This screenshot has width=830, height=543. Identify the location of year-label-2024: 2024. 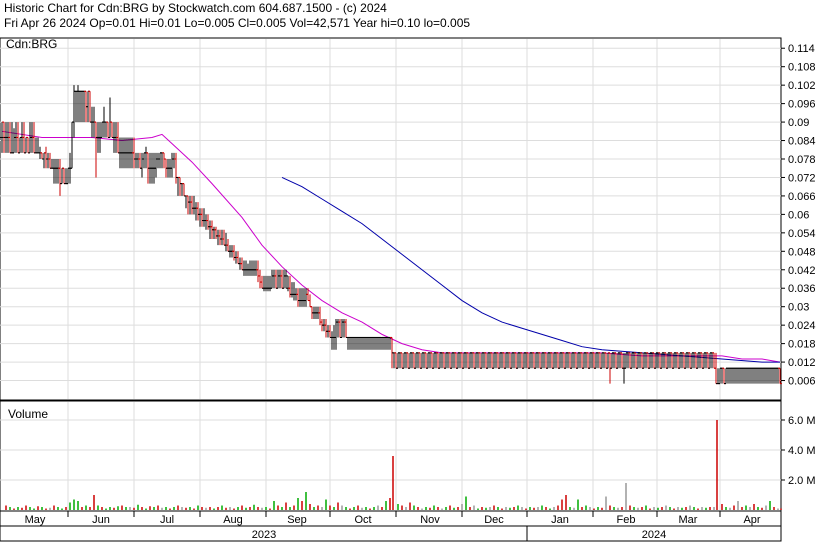
(654, 535).